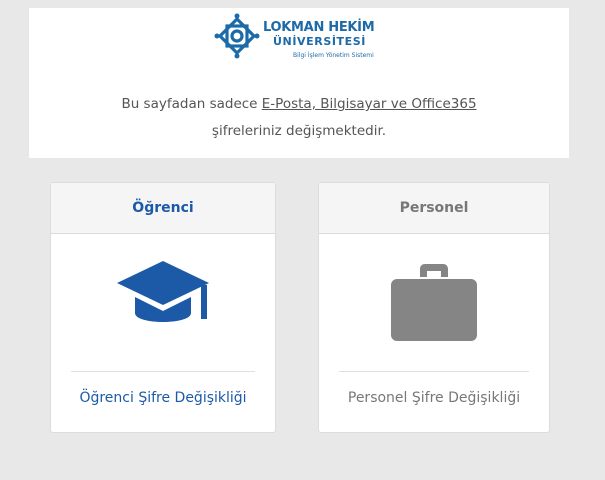 This screenshot has width=605, height=480. I want to click on info-suffix: şifreleriniz değişmektedir., so click(299, 131).